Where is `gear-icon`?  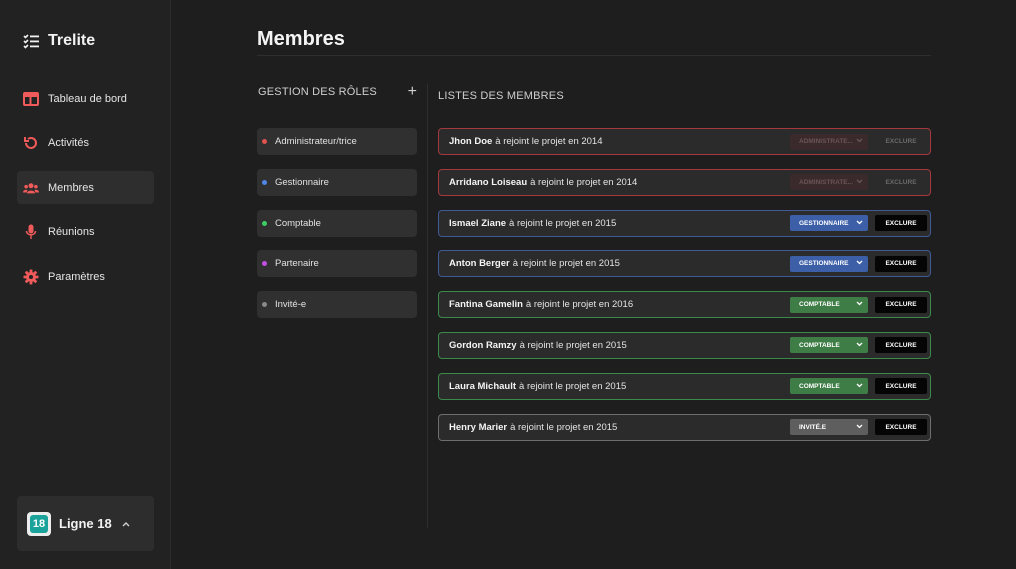
gear-icon is located at coordinates (31, 277).